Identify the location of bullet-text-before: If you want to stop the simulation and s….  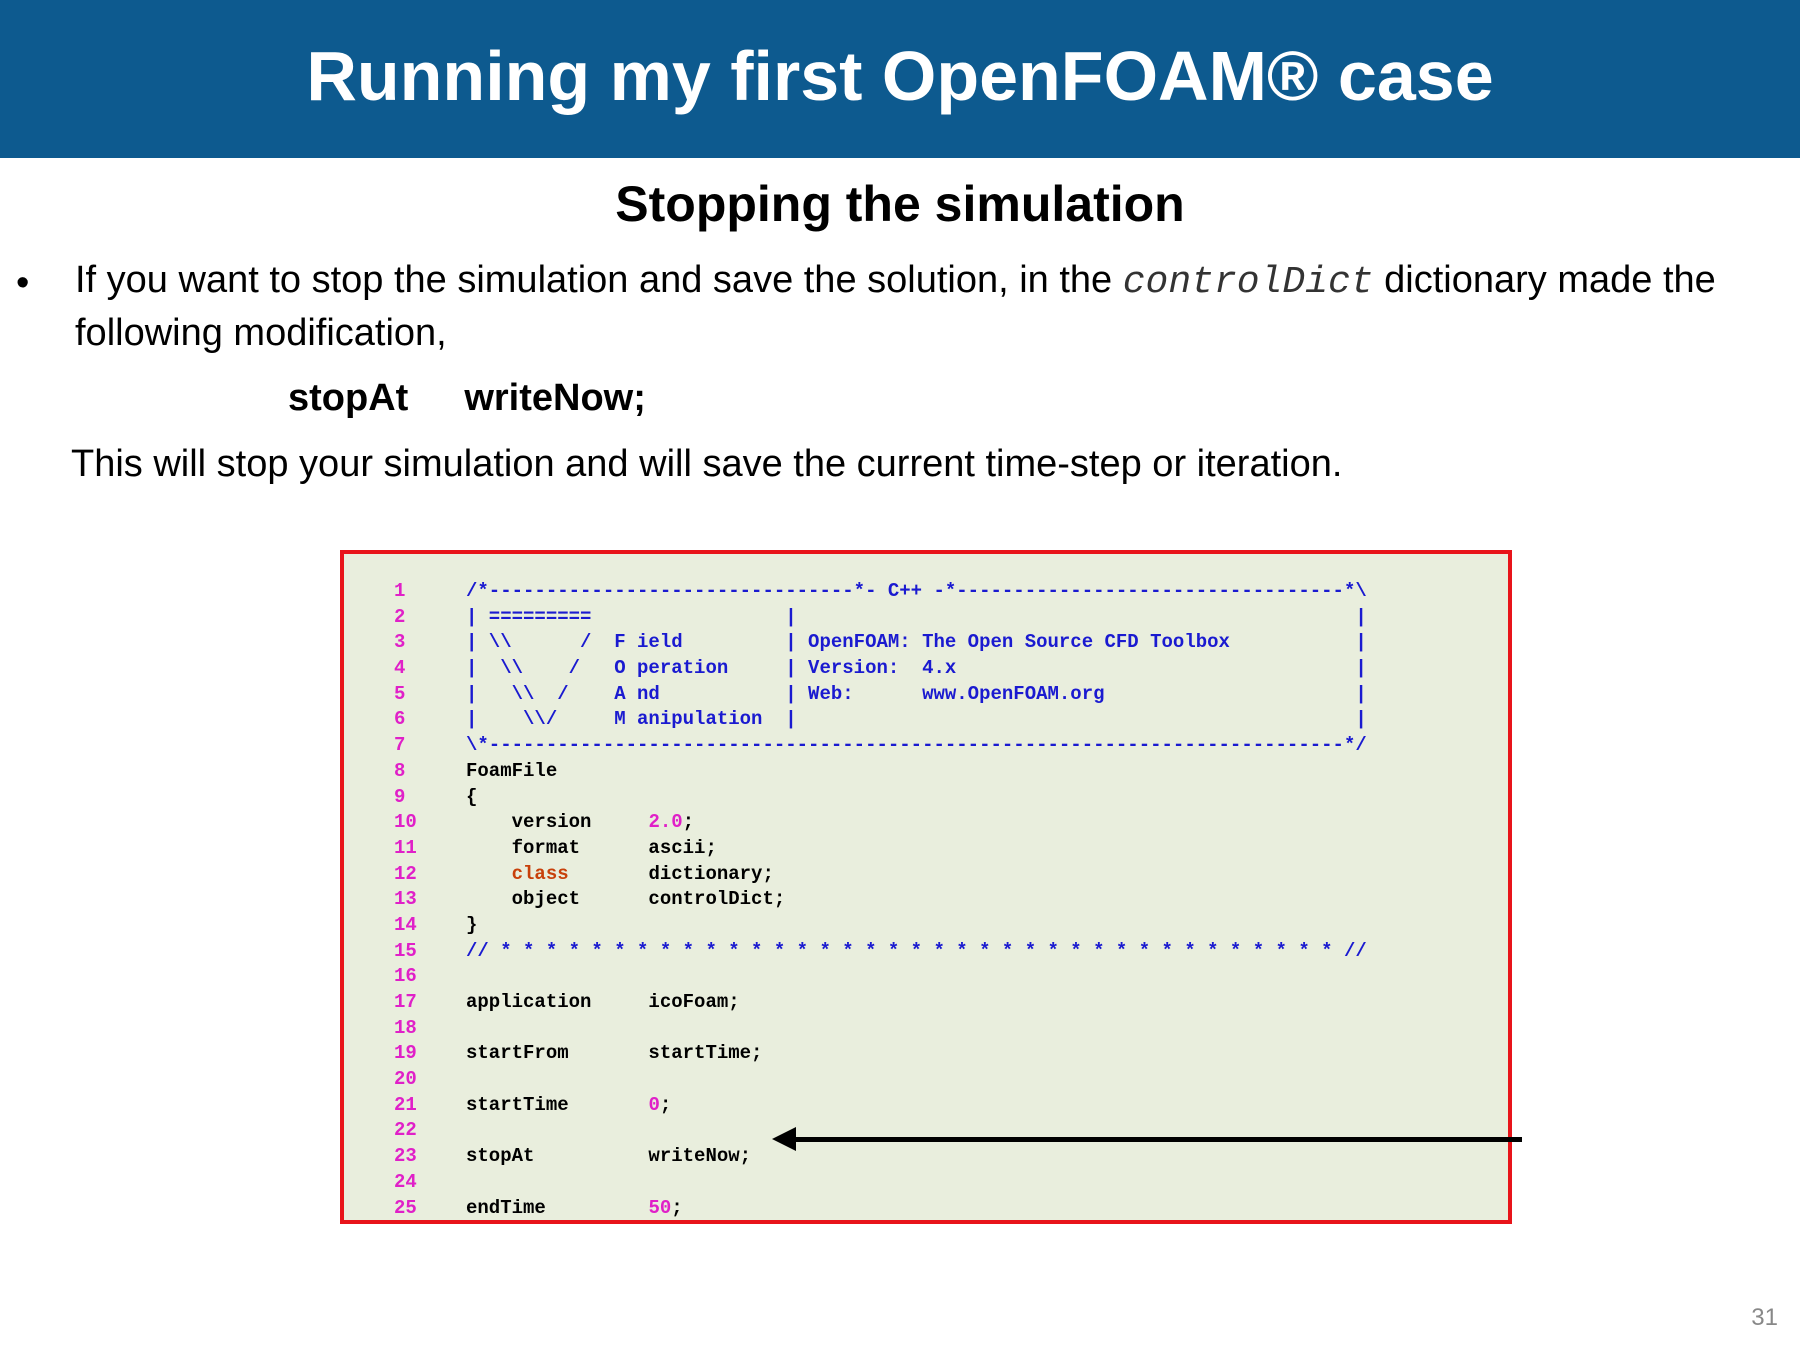
(599, 280).